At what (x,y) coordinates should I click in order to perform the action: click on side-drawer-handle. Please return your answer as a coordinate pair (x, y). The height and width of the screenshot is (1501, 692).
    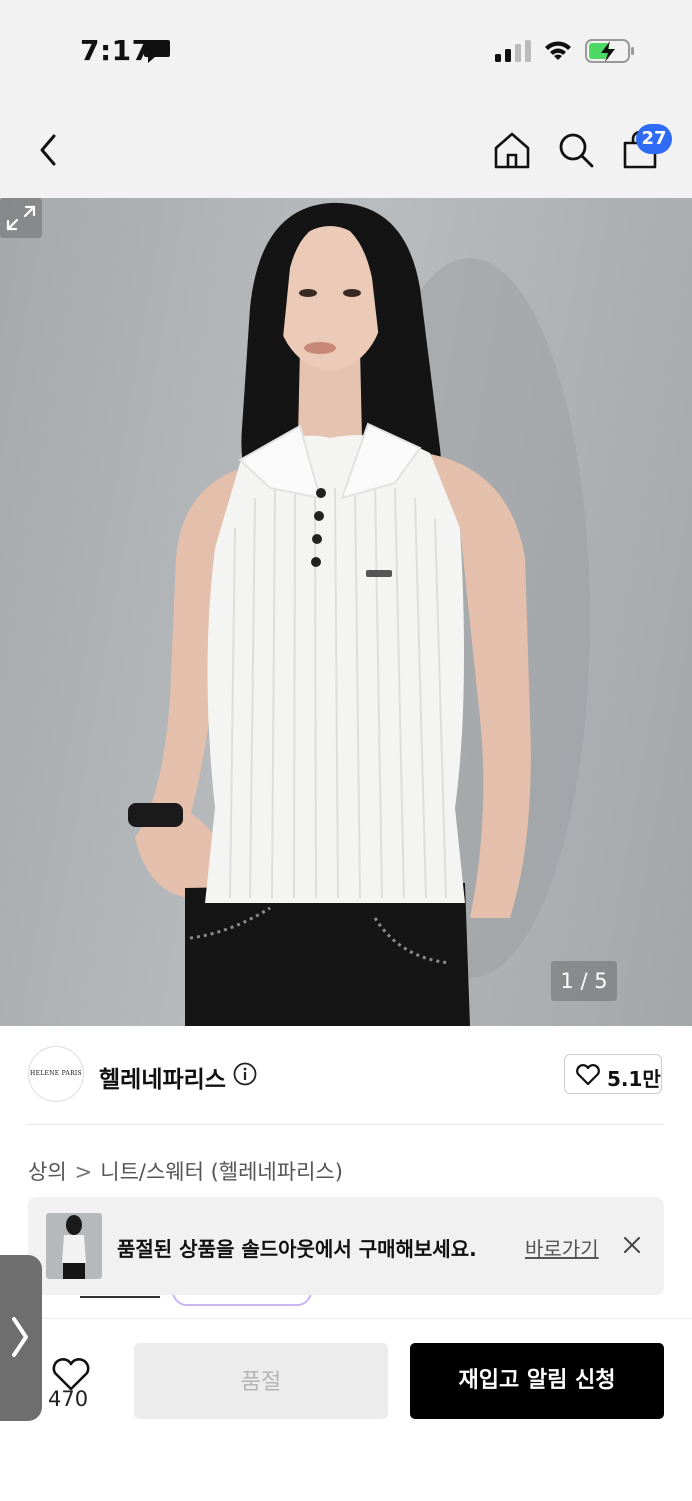
    Looking at the image, I should click on (21, 1338).